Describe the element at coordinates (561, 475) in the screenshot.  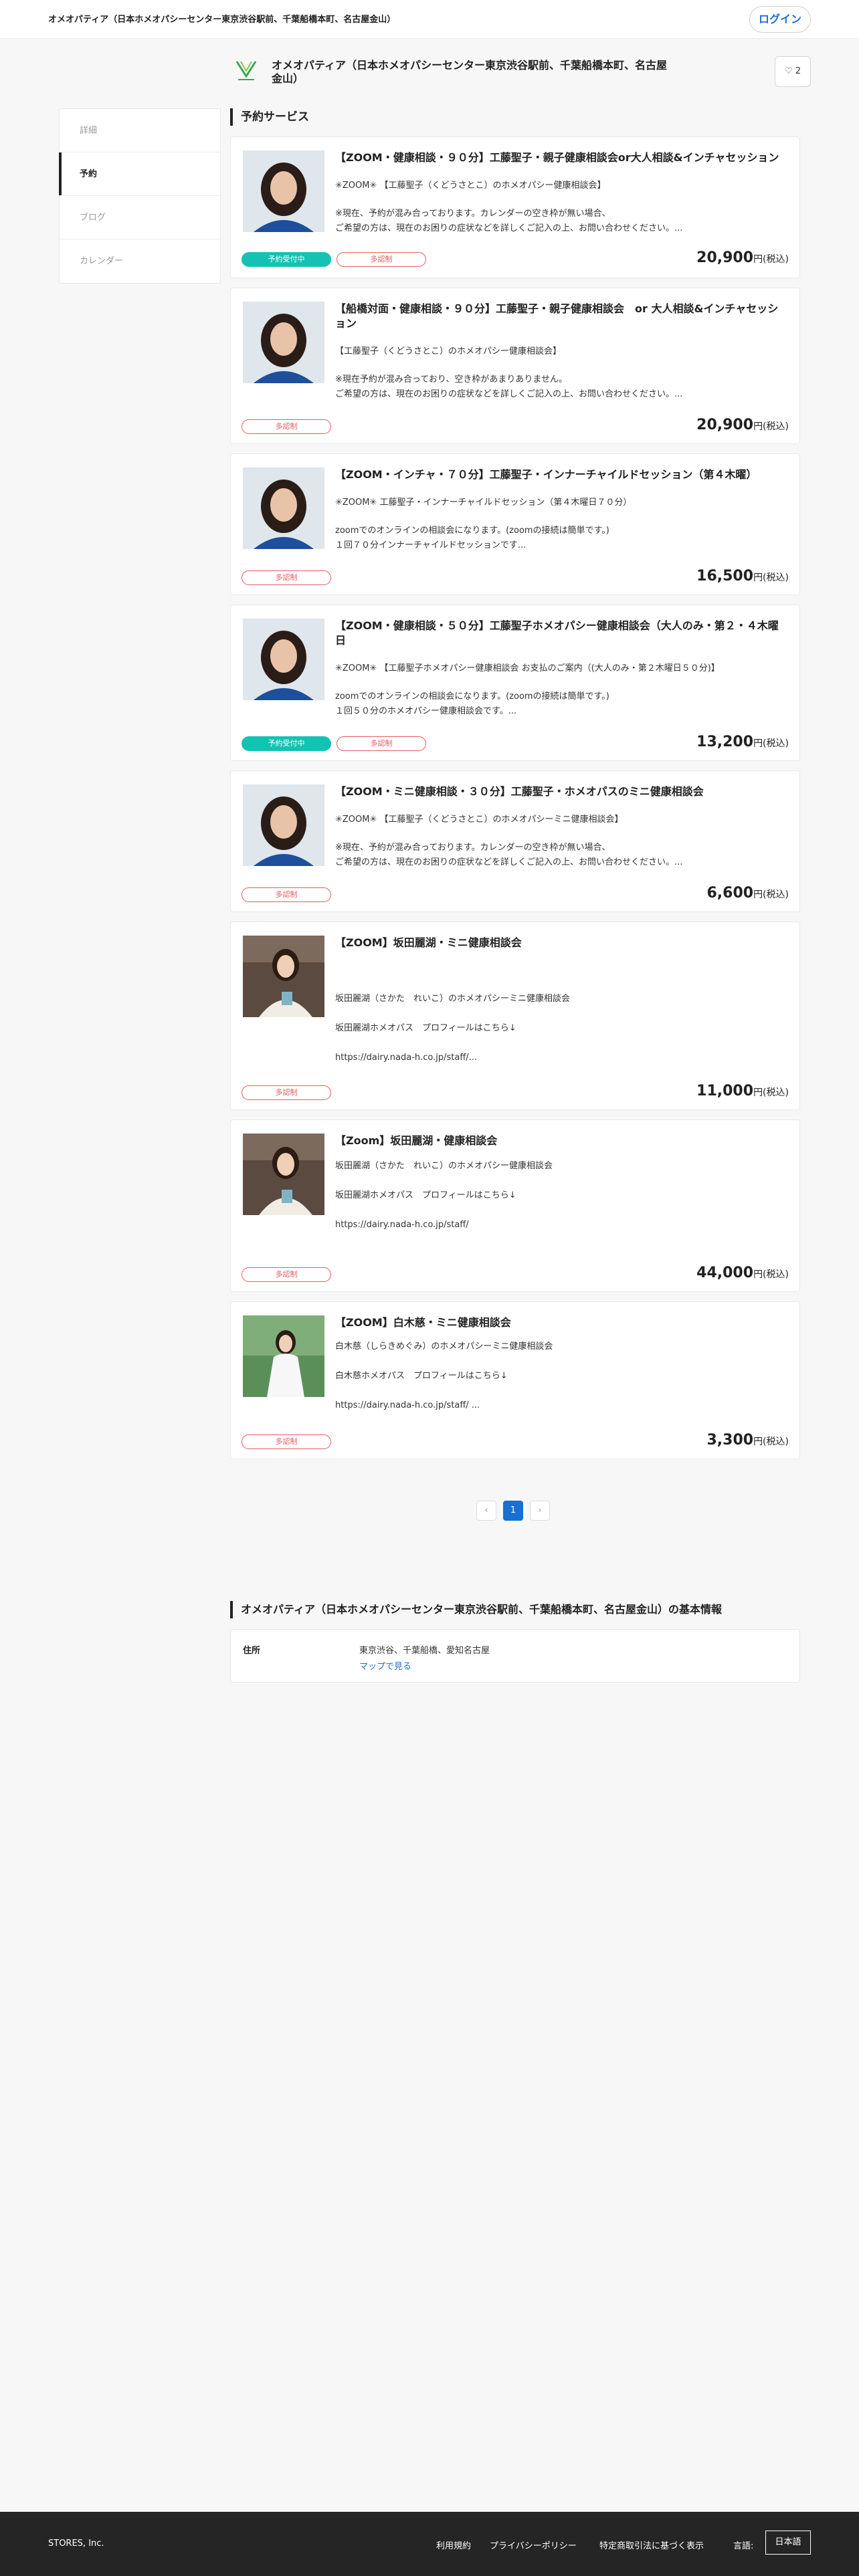
I see `service-title: 【ZOOM・インチャ・７０分】工藤聖子・インナーチャイルドセッション（第４木曜）` at that location.